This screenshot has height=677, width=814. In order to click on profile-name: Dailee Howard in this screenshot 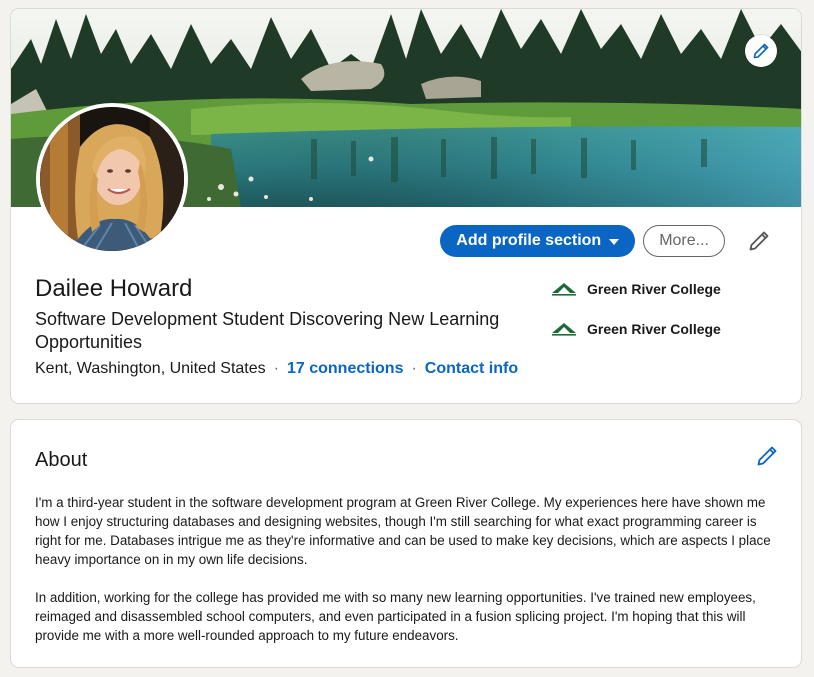, I will do `click(114, 288)`.